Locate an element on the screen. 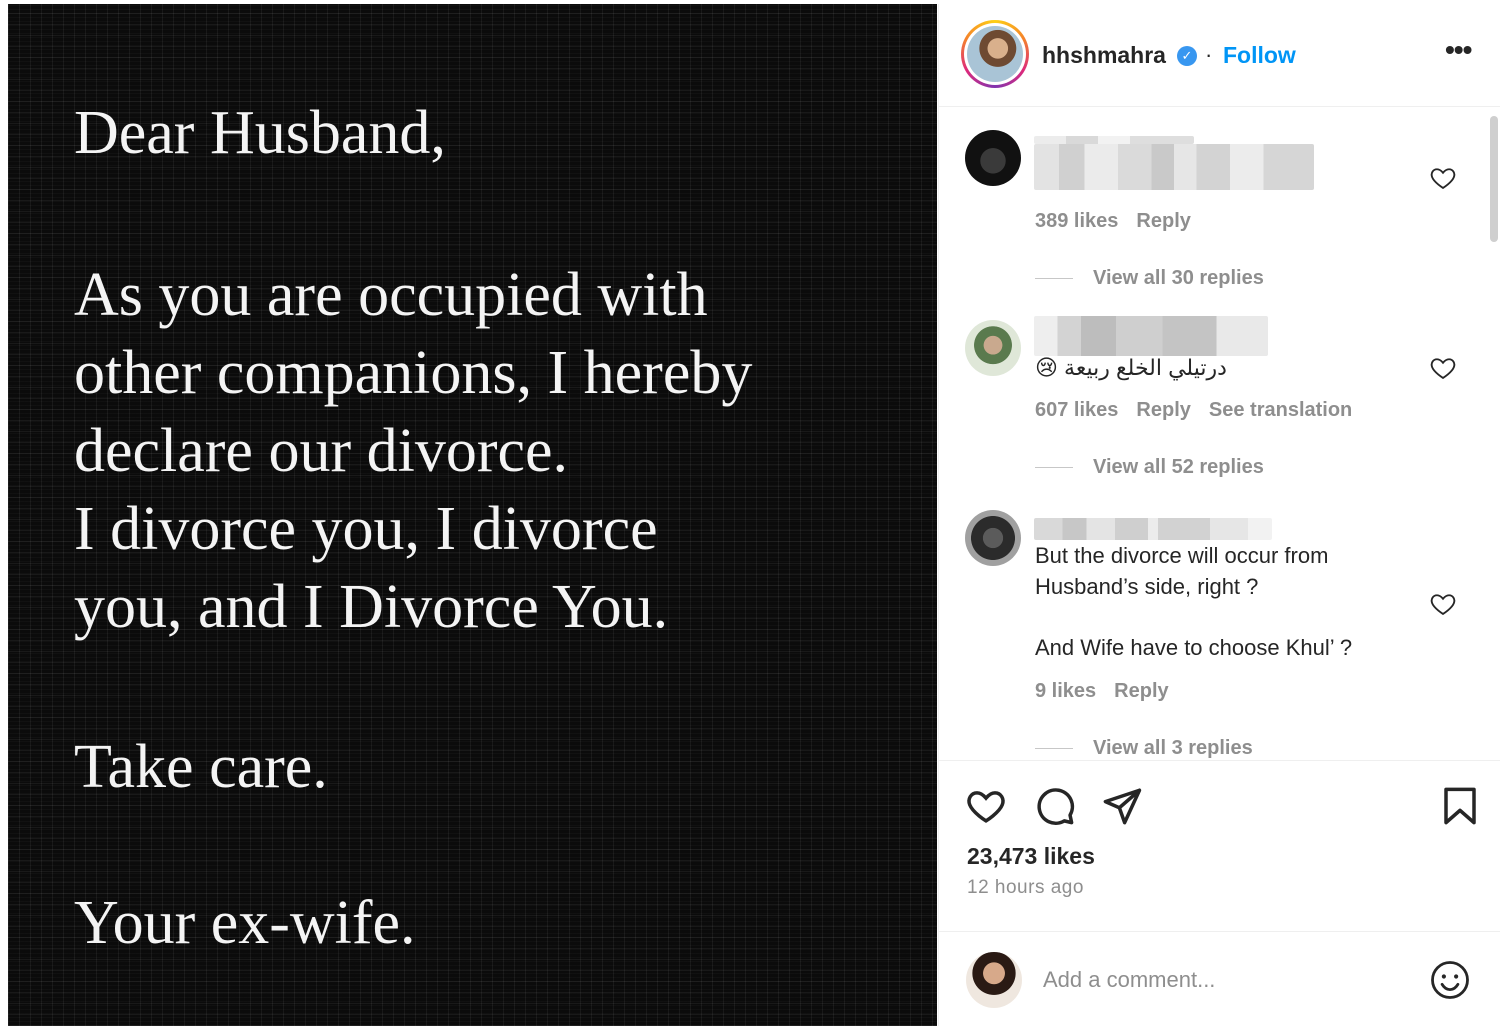 This screenshot has width=1500, height=1026. add-comment-input is located at coordinates (1223, 980).